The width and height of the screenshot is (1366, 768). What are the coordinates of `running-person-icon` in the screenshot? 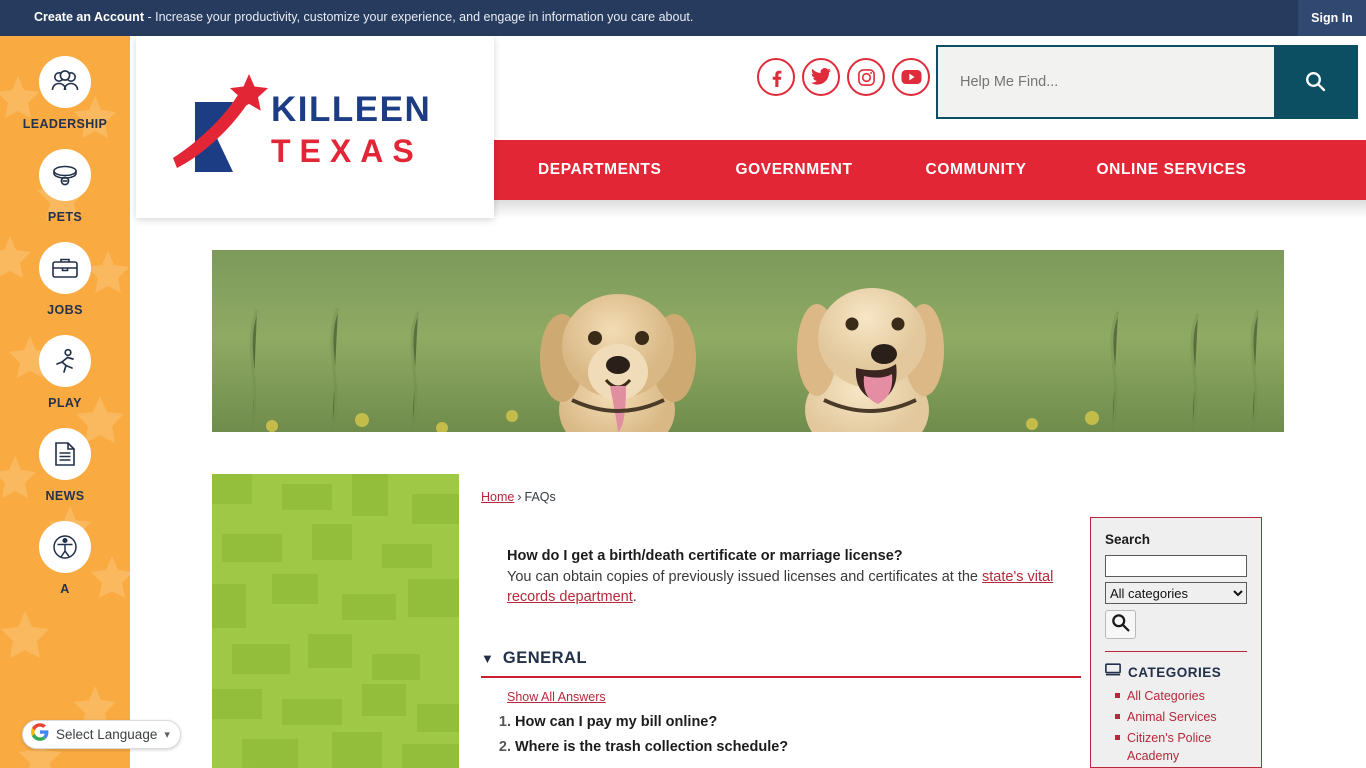 It's located at (65, 361).